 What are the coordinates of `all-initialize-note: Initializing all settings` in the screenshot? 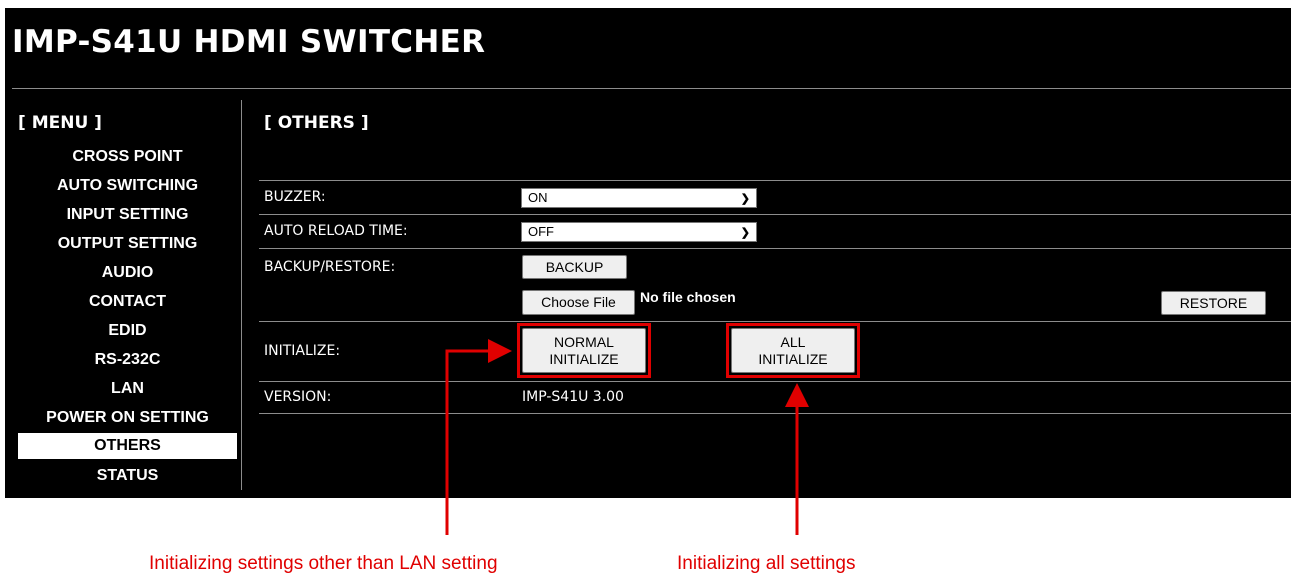 It's located at (766, 563).